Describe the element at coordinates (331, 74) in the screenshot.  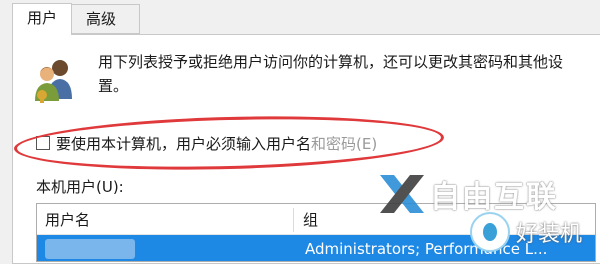
I see `description-text: 用下列表授予或拒绝用户访问你的计算机，还可以更改其密码和其他设置。` at that location.